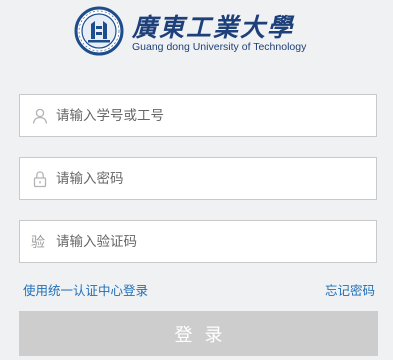  Describe the element at coordinates (198, 333) in the screenshot. I see `login-button: 登录` at that location.